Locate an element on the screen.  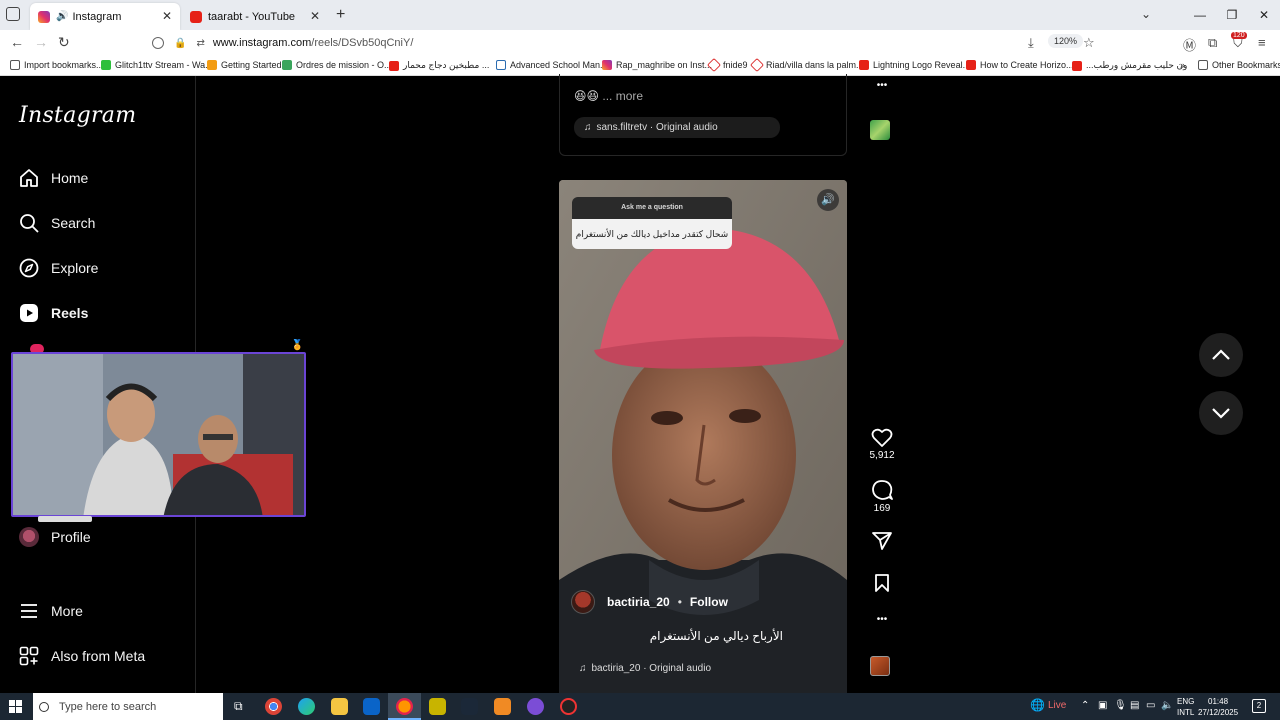
comment-count: 169 is located at coordinates (882, 508).